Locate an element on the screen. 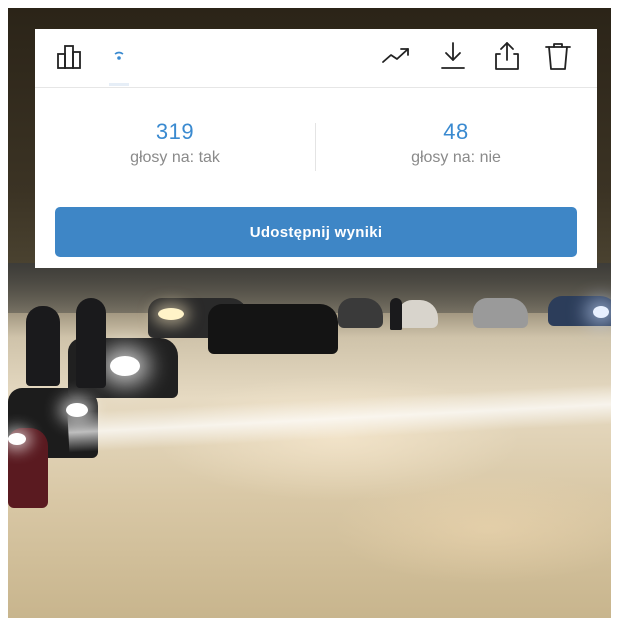 The width and height of the screenshot is (619, 626). toolbar is located at coordinates (316, 58).